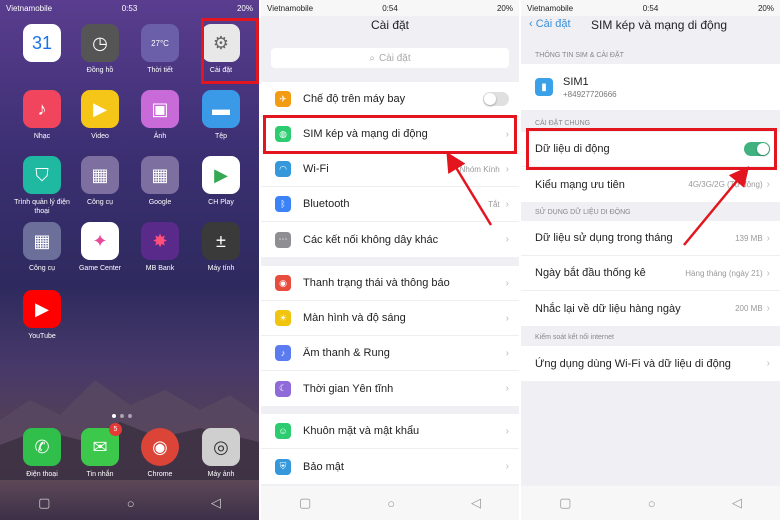 The height and width of the screenshot is (520, 780). Describe the element at coordinates (100, 202) in the screenshot. I see `app-label: Công cụ` at that location.